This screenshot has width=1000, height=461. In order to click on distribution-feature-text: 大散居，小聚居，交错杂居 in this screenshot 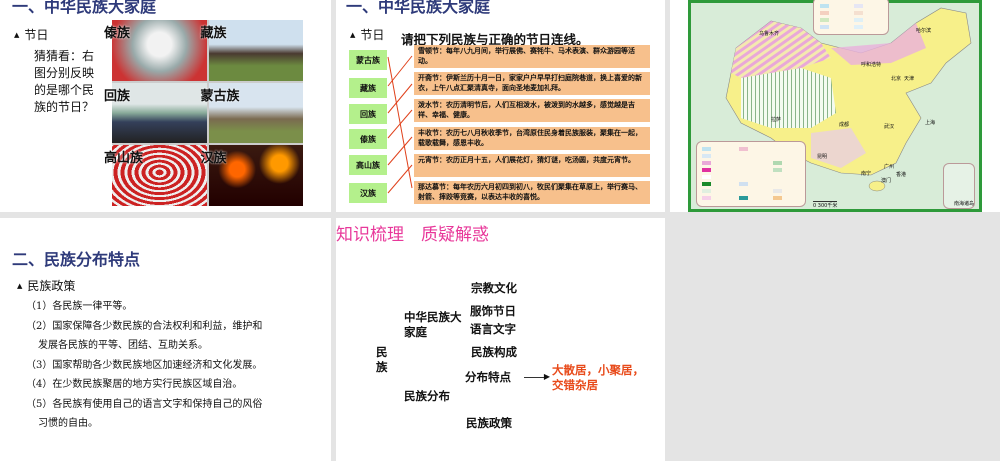, I will do `click(598, 377)`.